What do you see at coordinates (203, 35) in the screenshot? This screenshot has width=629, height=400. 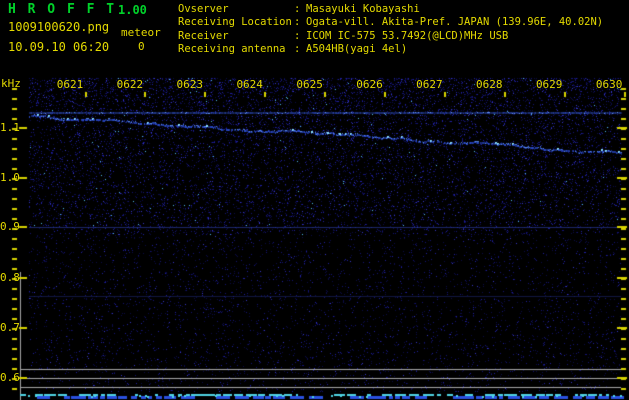 I see `info-label: Receiver` at bounding box center [203, 35].